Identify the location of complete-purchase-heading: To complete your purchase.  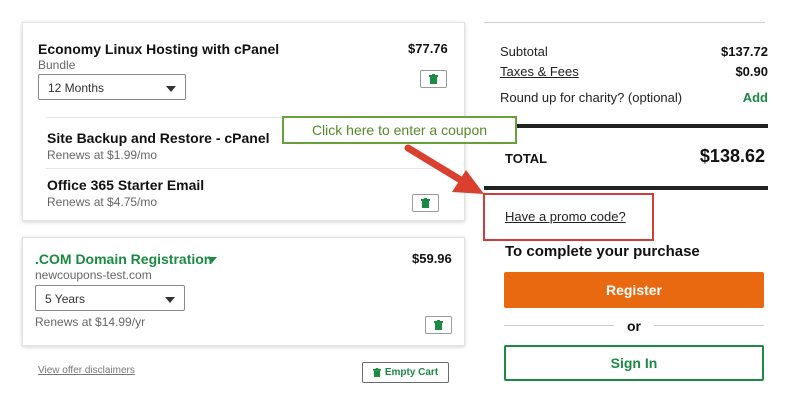
(602, 251).